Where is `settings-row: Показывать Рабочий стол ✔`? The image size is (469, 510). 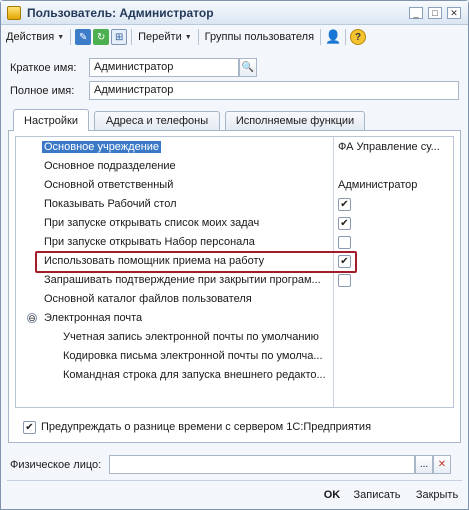 settings-row: Показывать Рабочий стол ✔ is located at coordinates (234, 204).